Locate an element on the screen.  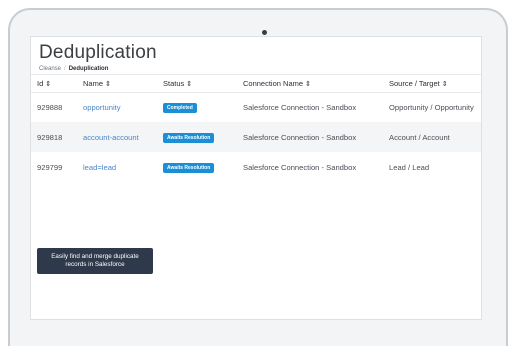
tooltip-line: Easily find and merge duplicate is located at coordinates (95, 256).